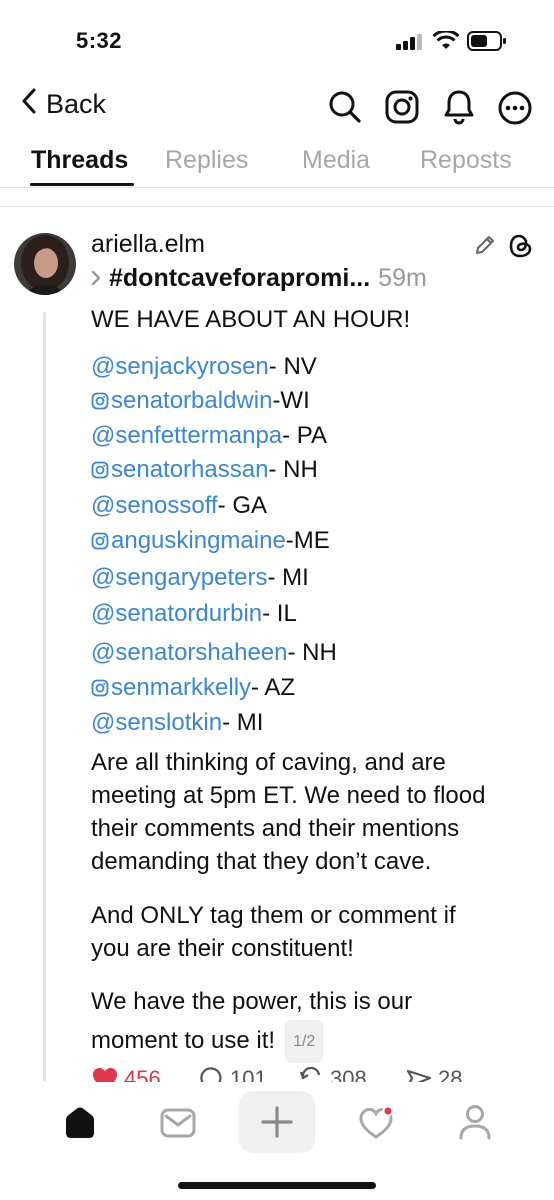 The width and height of the screenshot is (554, 1200). Describe the element at coordinates (211, 1074) in the screenshot. I see `comment-icon` at that location.